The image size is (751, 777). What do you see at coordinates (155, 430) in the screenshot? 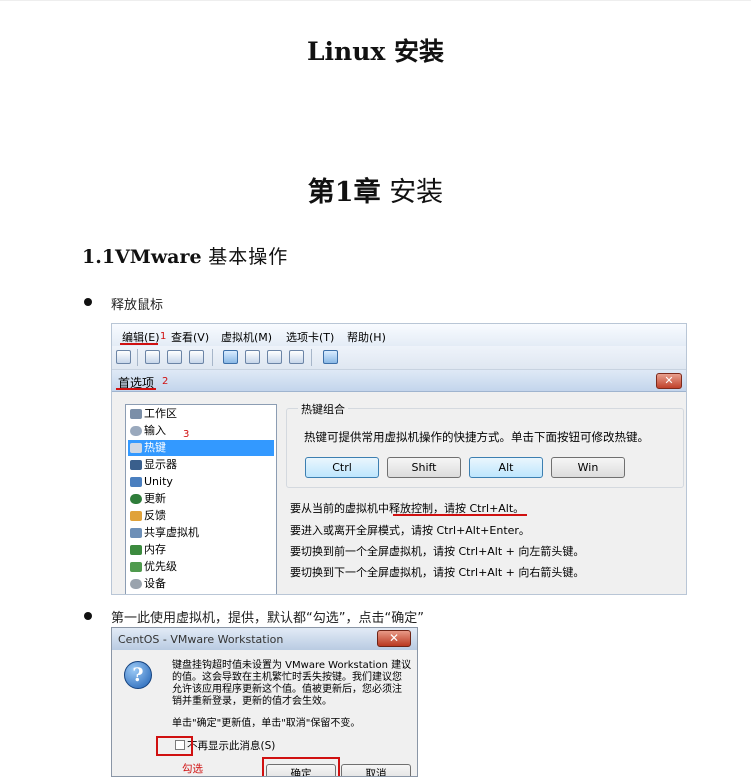
I see `tree-item-label: 输入` at bounding box center [155, 430].